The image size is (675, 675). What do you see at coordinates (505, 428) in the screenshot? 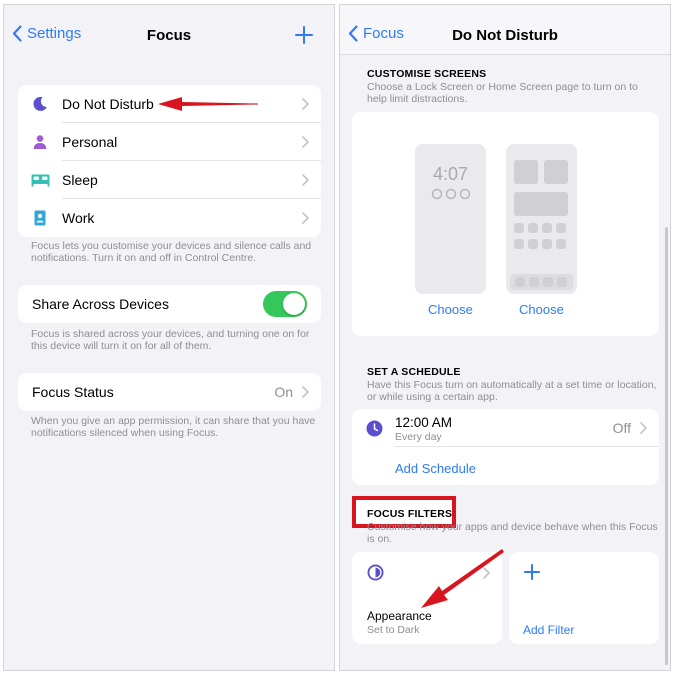
I see `schedule-item: 12:00 AM Every day Off` at bounding box center [505, 428].